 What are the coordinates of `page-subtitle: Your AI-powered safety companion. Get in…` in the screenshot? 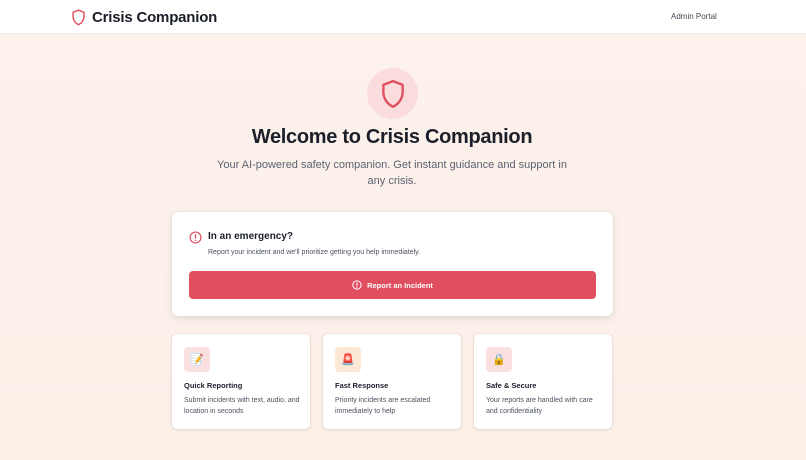 It's located at (392, 173).